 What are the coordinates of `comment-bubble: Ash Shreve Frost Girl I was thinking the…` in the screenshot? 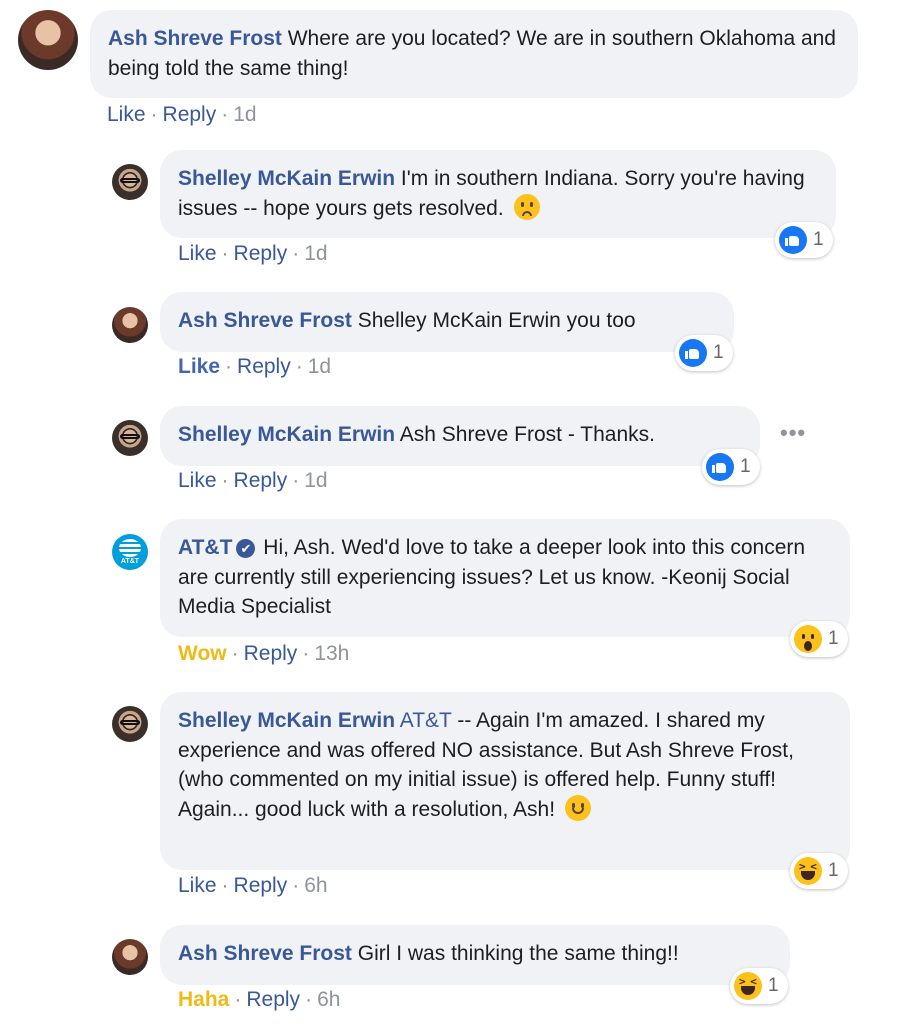 It's located at (475, 955).